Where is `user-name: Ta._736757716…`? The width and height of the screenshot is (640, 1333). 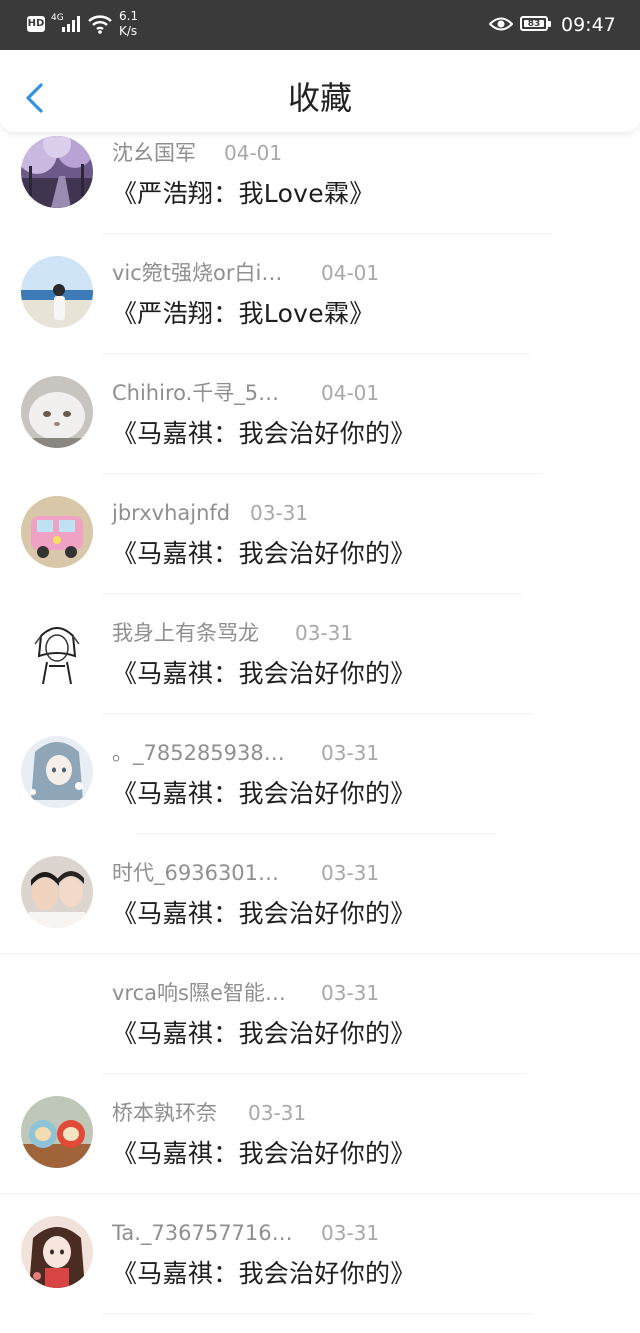 user-name: Ta._736757716… is located at coordinates (202, 1233).